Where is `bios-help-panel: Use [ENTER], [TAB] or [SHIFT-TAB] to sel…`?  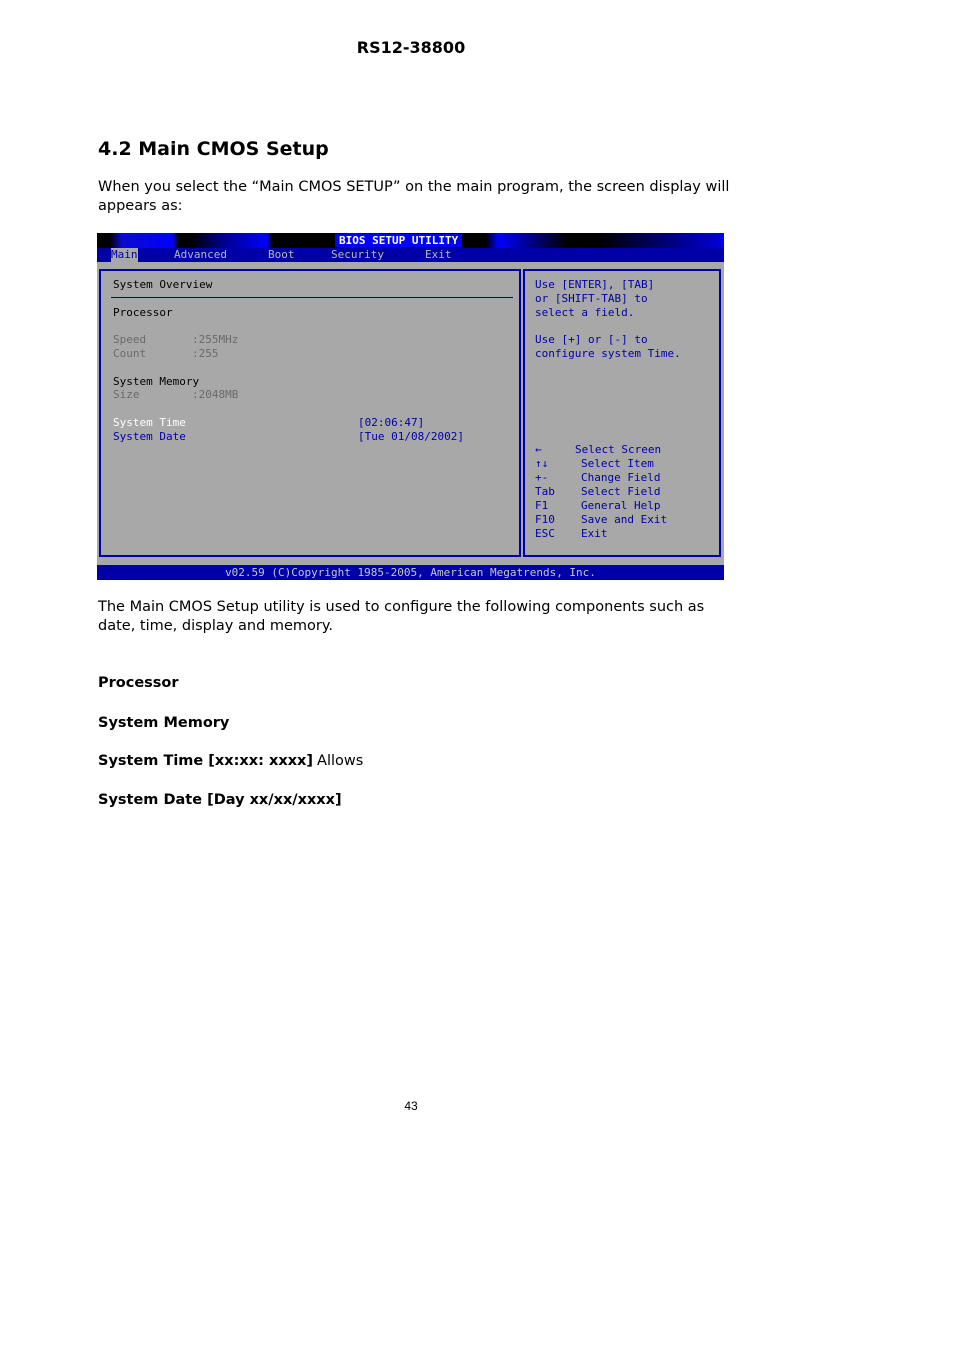
bios-help-panel: Use [ENTER], [TAB] or [SHIFT-TAB] to sel… is located at coordinates (622, 413).